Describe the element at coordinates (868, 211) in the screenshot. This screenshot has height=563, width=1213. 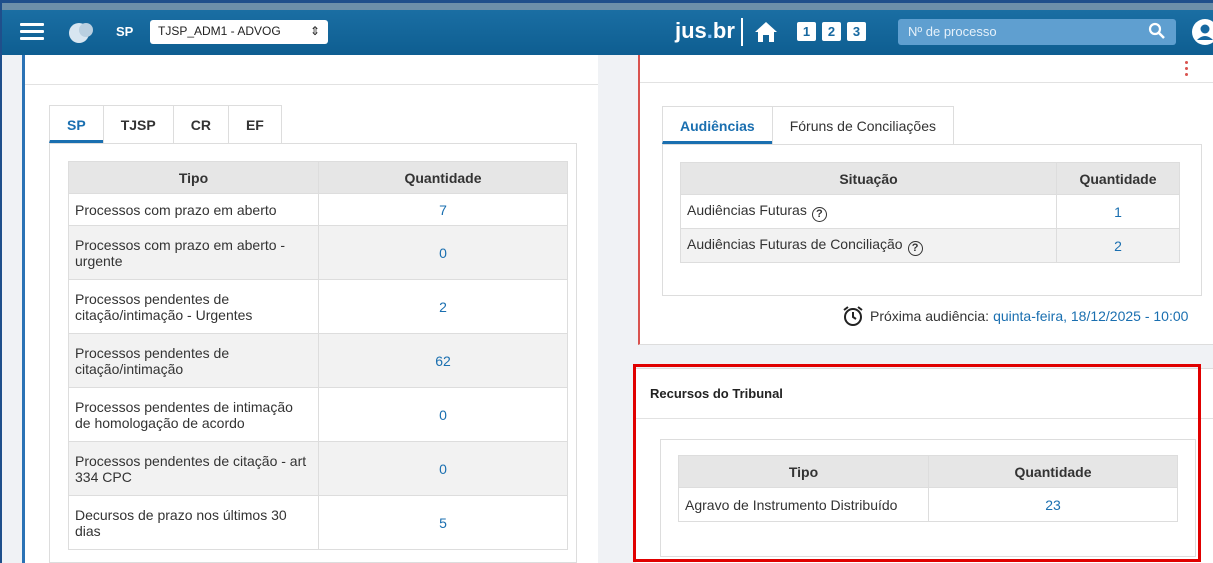
I see `table-cell: Audiências Futuras?` at that location.